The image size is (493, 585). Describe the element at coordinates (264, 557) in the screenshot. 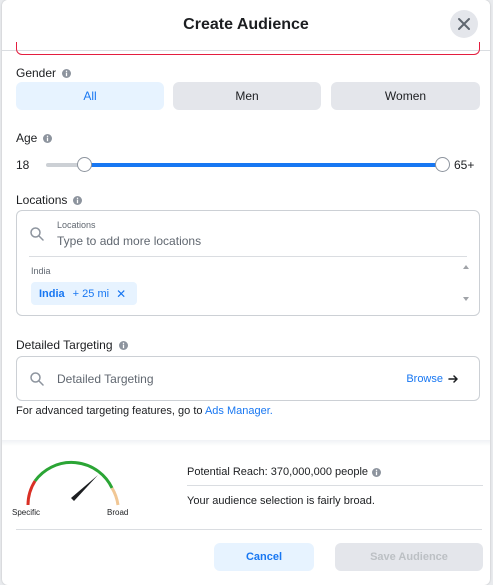

I see `cancel-button: Cancel` at that location.